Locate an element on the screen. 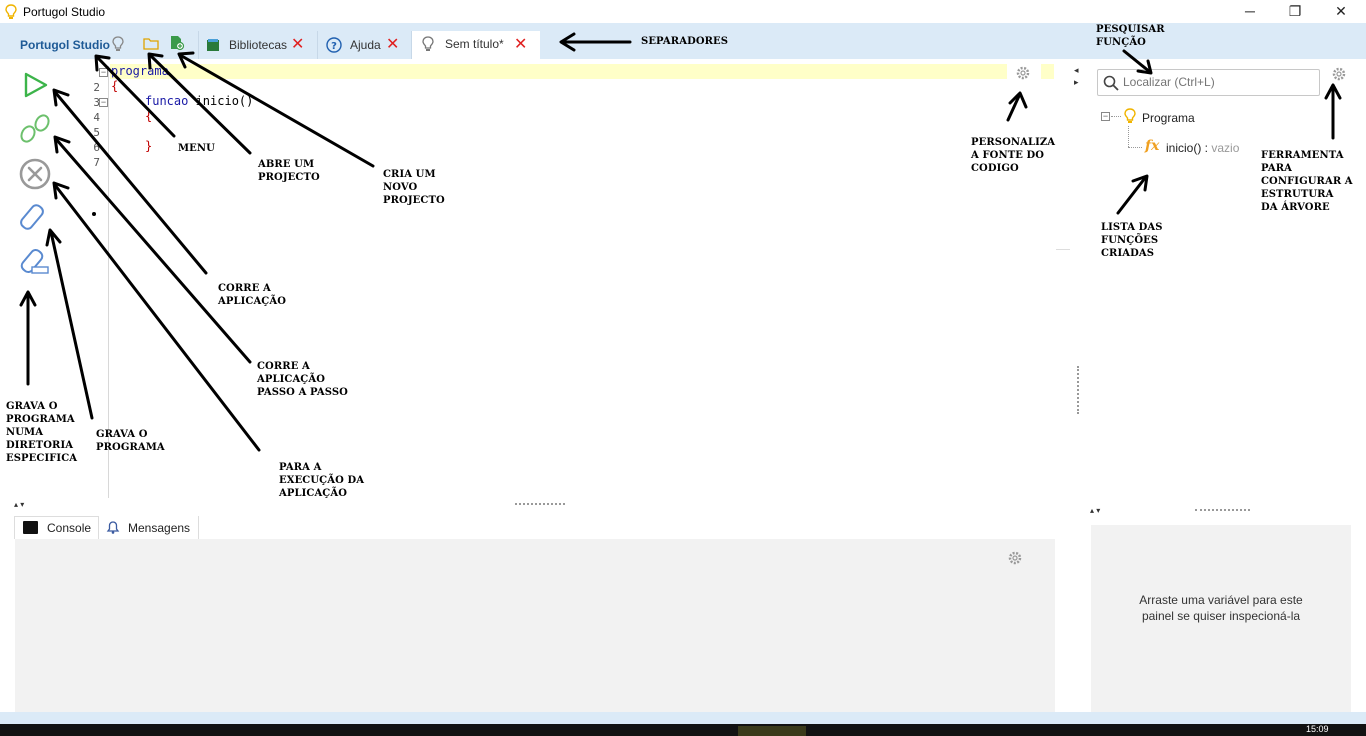  annotation-line: CRIA UM is located at coordinates (409, 174).